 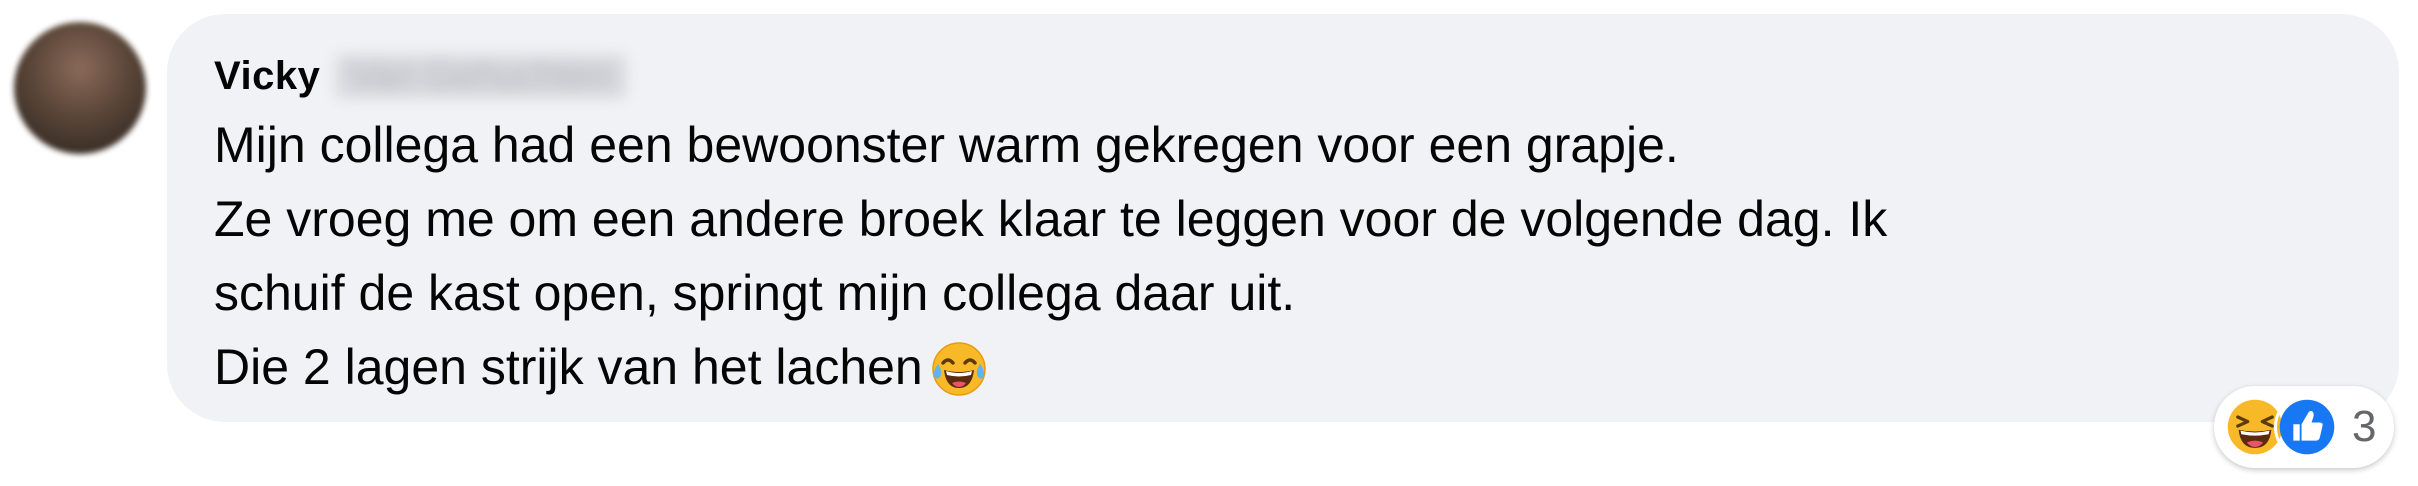 What do you see at coordinates (568, 367) in the screenshot?
I see `comment-line-4-text: Die 2 lagen strijk van het lachen` at bounding box center [568, 367].